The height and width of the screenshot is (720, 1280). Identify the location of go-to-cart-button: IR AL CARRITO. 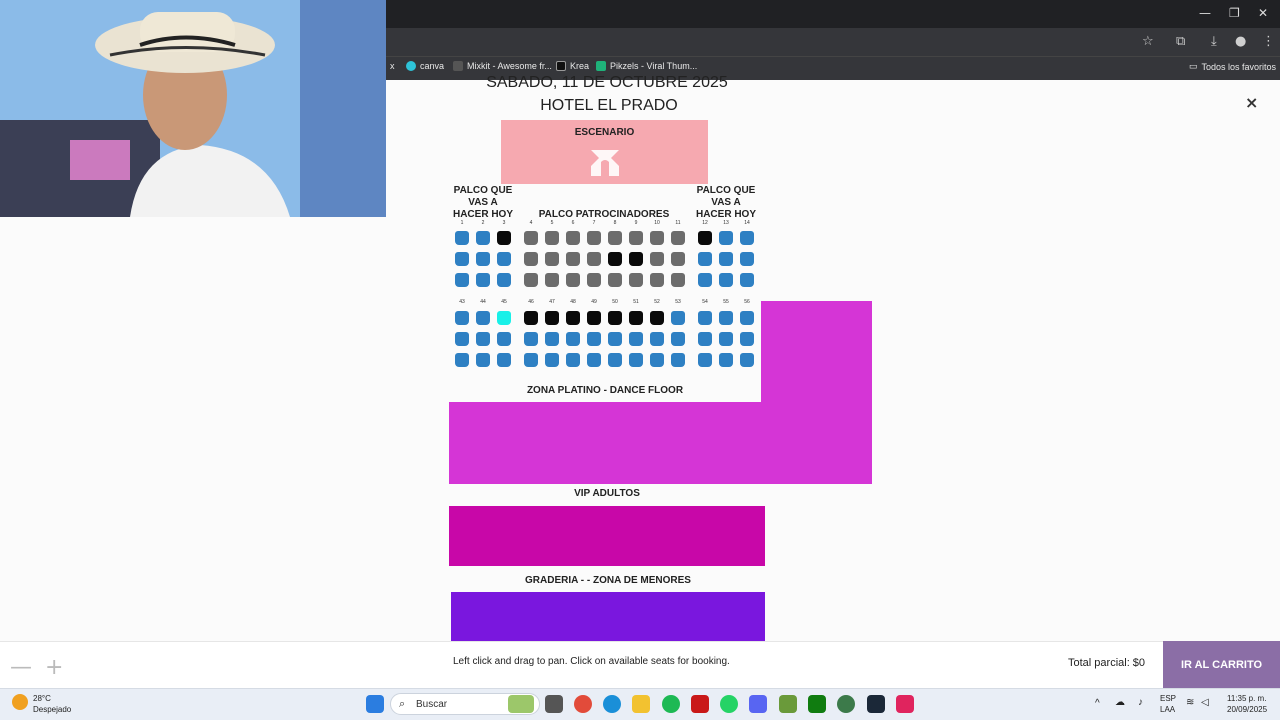
(1221, 664).